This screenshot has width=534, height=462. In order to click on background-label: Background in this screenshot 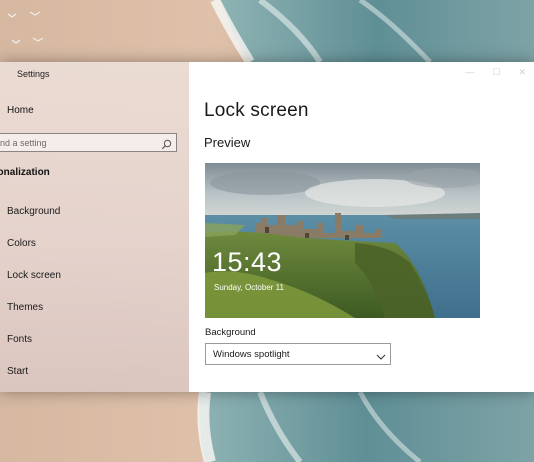, I will do `click(230, 332)`.